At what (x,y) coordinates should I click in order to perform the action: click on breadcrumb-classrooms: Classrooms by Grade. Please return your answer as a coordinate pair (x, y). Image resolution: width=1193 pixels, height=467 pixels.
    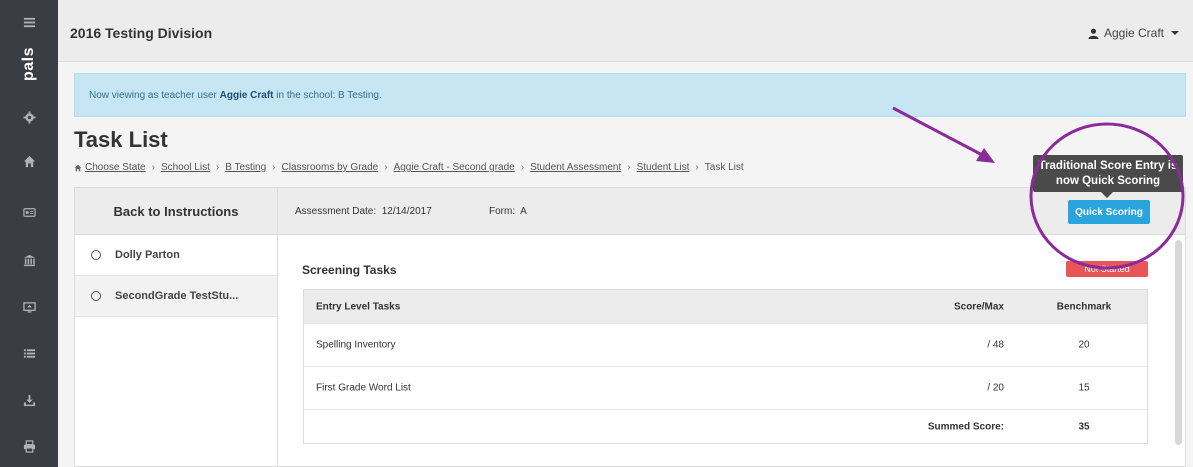
    Looking at the image, I should click on (330, 167).